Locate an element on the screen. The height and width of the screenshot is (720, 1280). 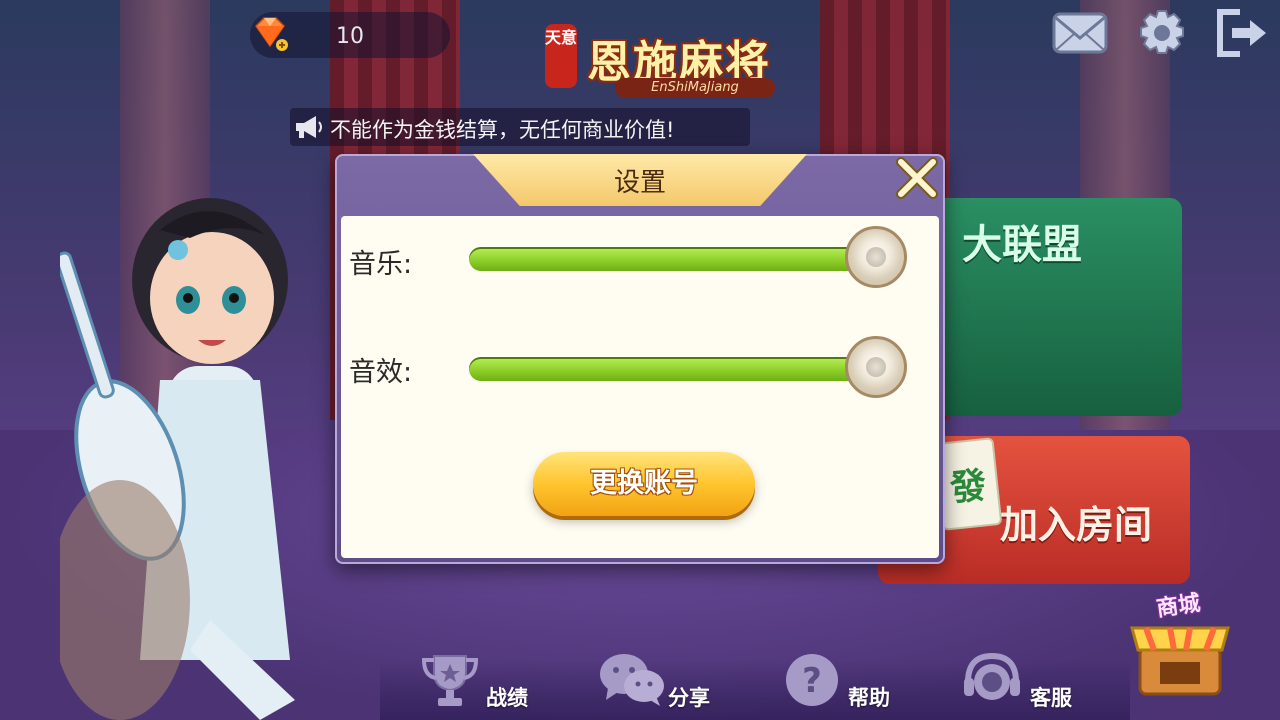
close-icon is located at coordinates (917, 178).